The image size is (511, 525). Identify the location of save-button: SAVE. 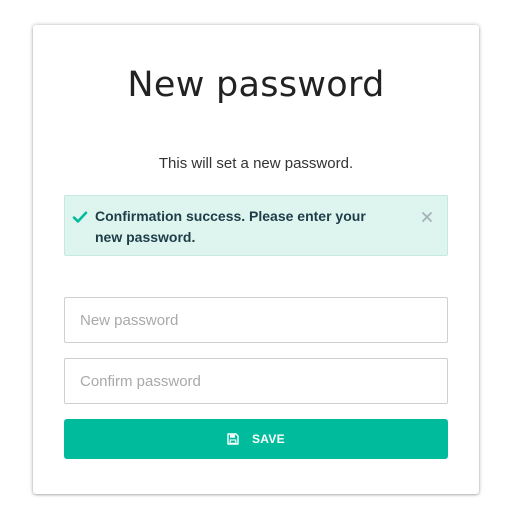
(256, 439).